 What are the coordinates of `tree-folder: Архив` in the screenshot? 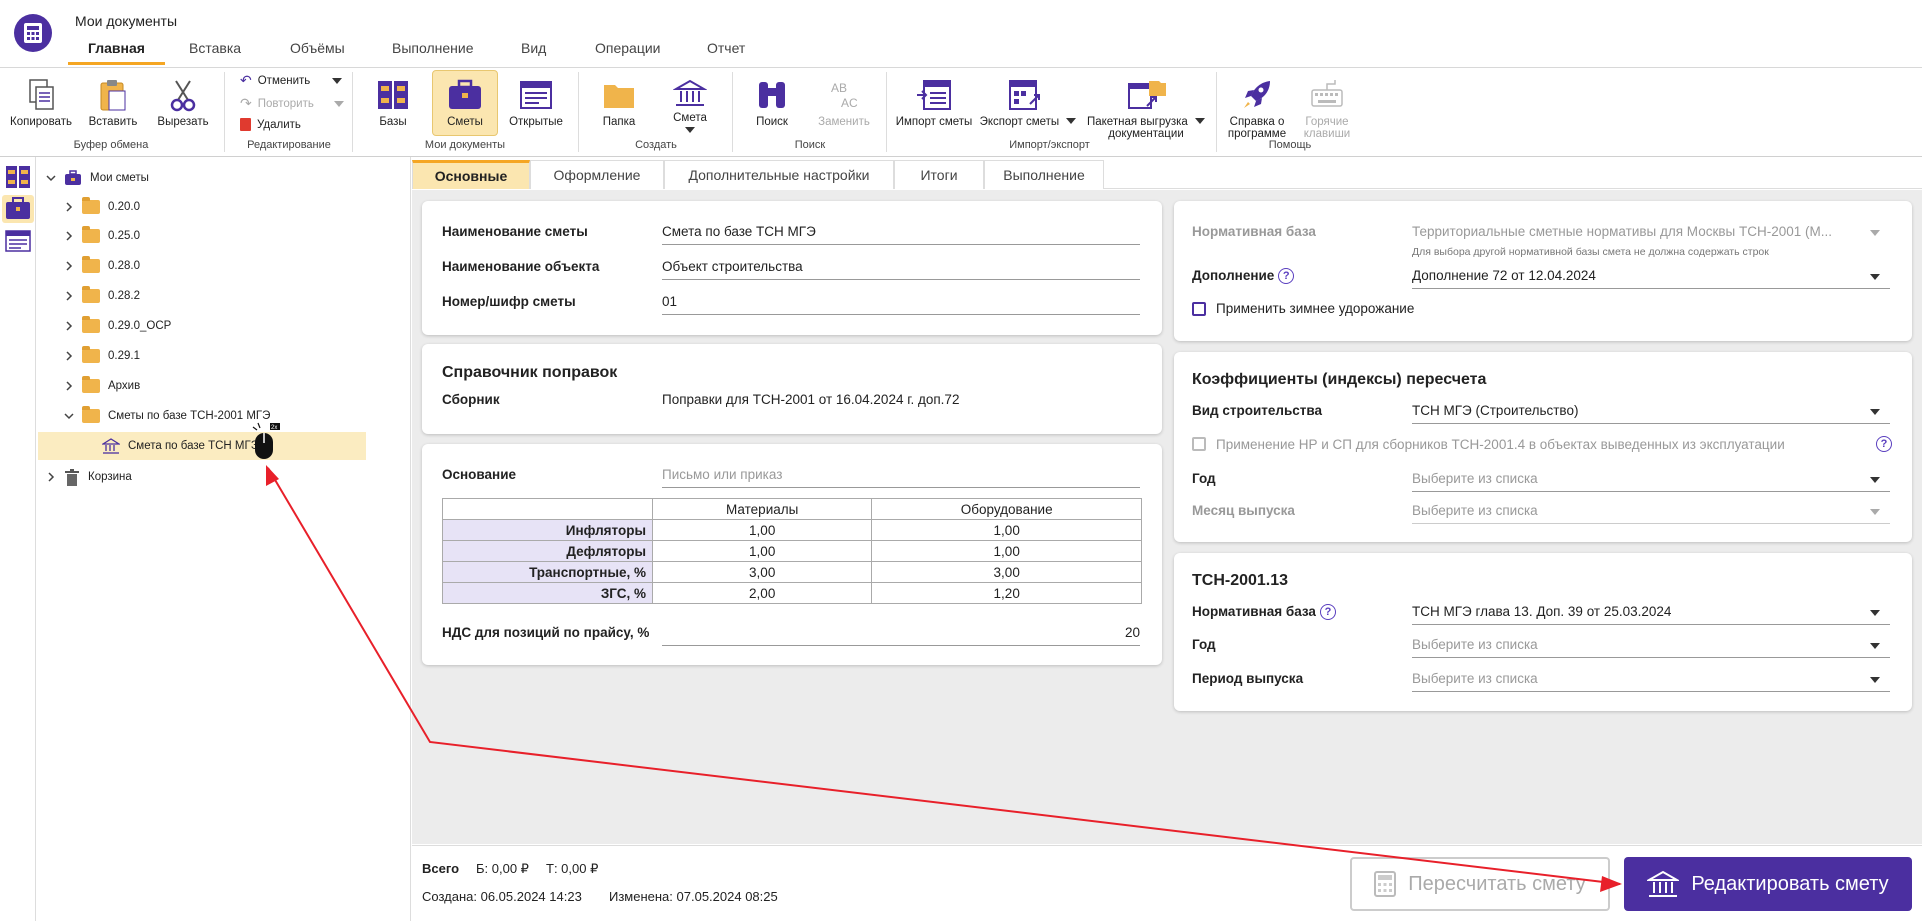 It's located at (102, 386).